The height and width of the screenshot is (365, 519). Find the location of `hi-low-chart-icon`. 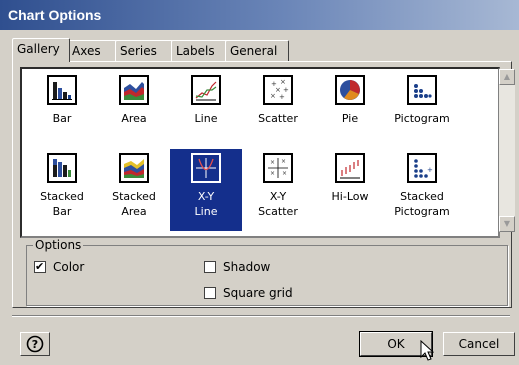

hi-low-chart-icon is located at coordinates (350, 168).